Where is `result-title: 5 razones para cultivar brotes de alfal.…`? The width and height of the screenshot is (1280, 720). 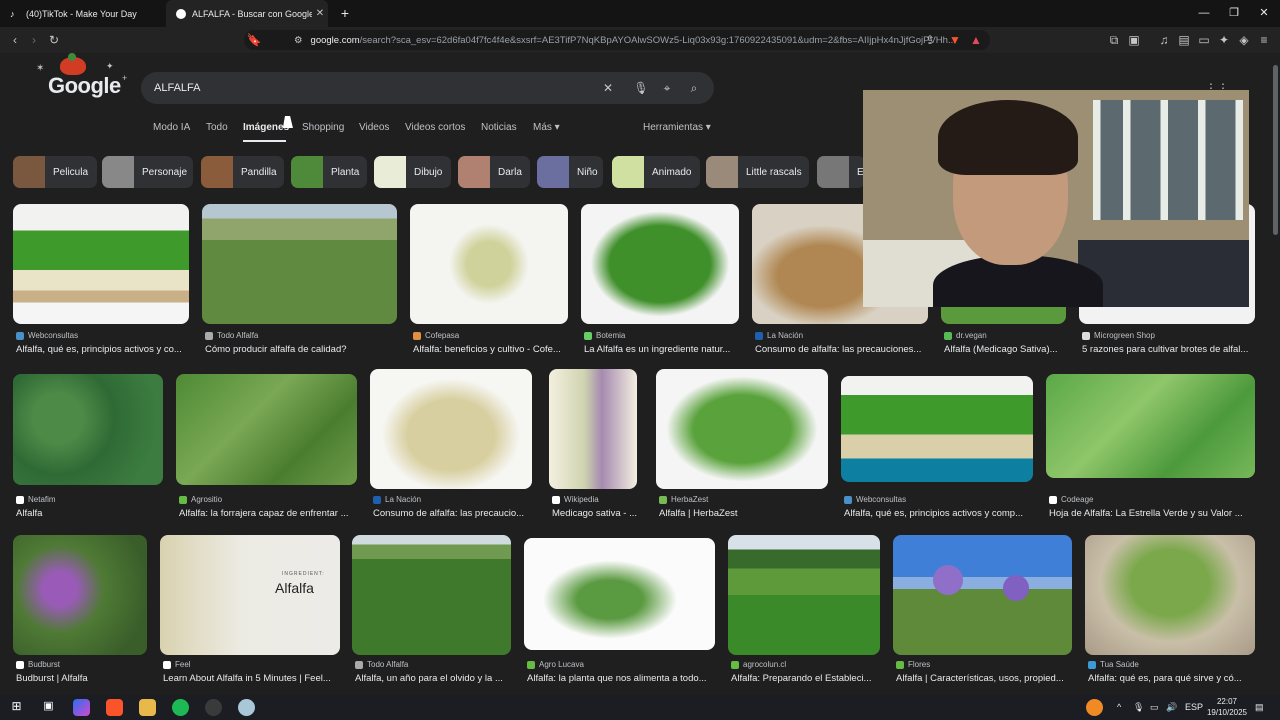
result-title: 5 razones para cultivar brotes de alfal.… is located at coordinates (1170, 349).